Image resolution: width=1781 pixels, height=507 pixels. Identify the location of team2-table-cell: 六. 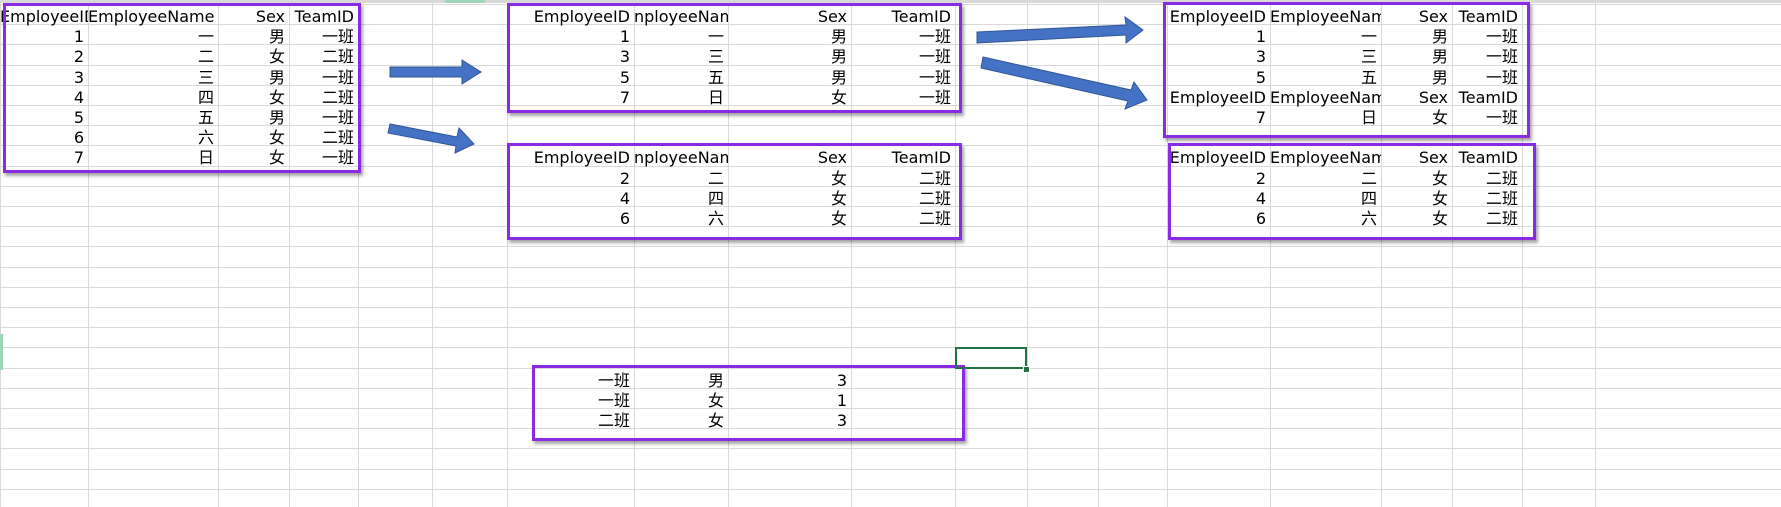
(681, 218).